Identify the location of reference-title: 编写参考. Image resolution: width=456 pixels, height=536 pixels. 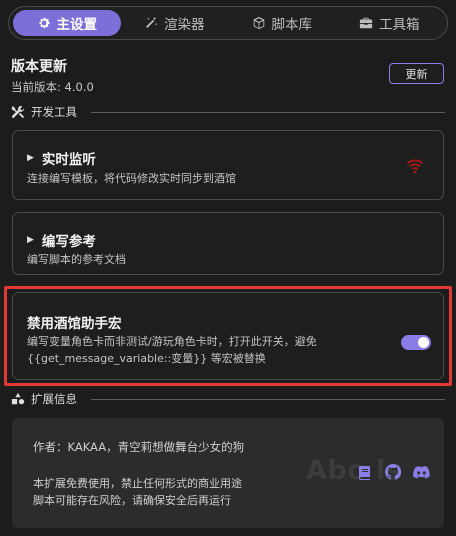
(68, 242).